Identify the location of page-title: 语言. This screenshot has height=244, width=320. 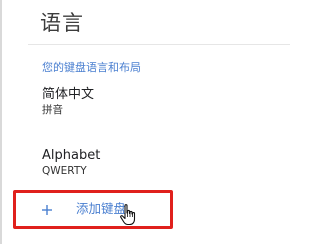
(62, 23).